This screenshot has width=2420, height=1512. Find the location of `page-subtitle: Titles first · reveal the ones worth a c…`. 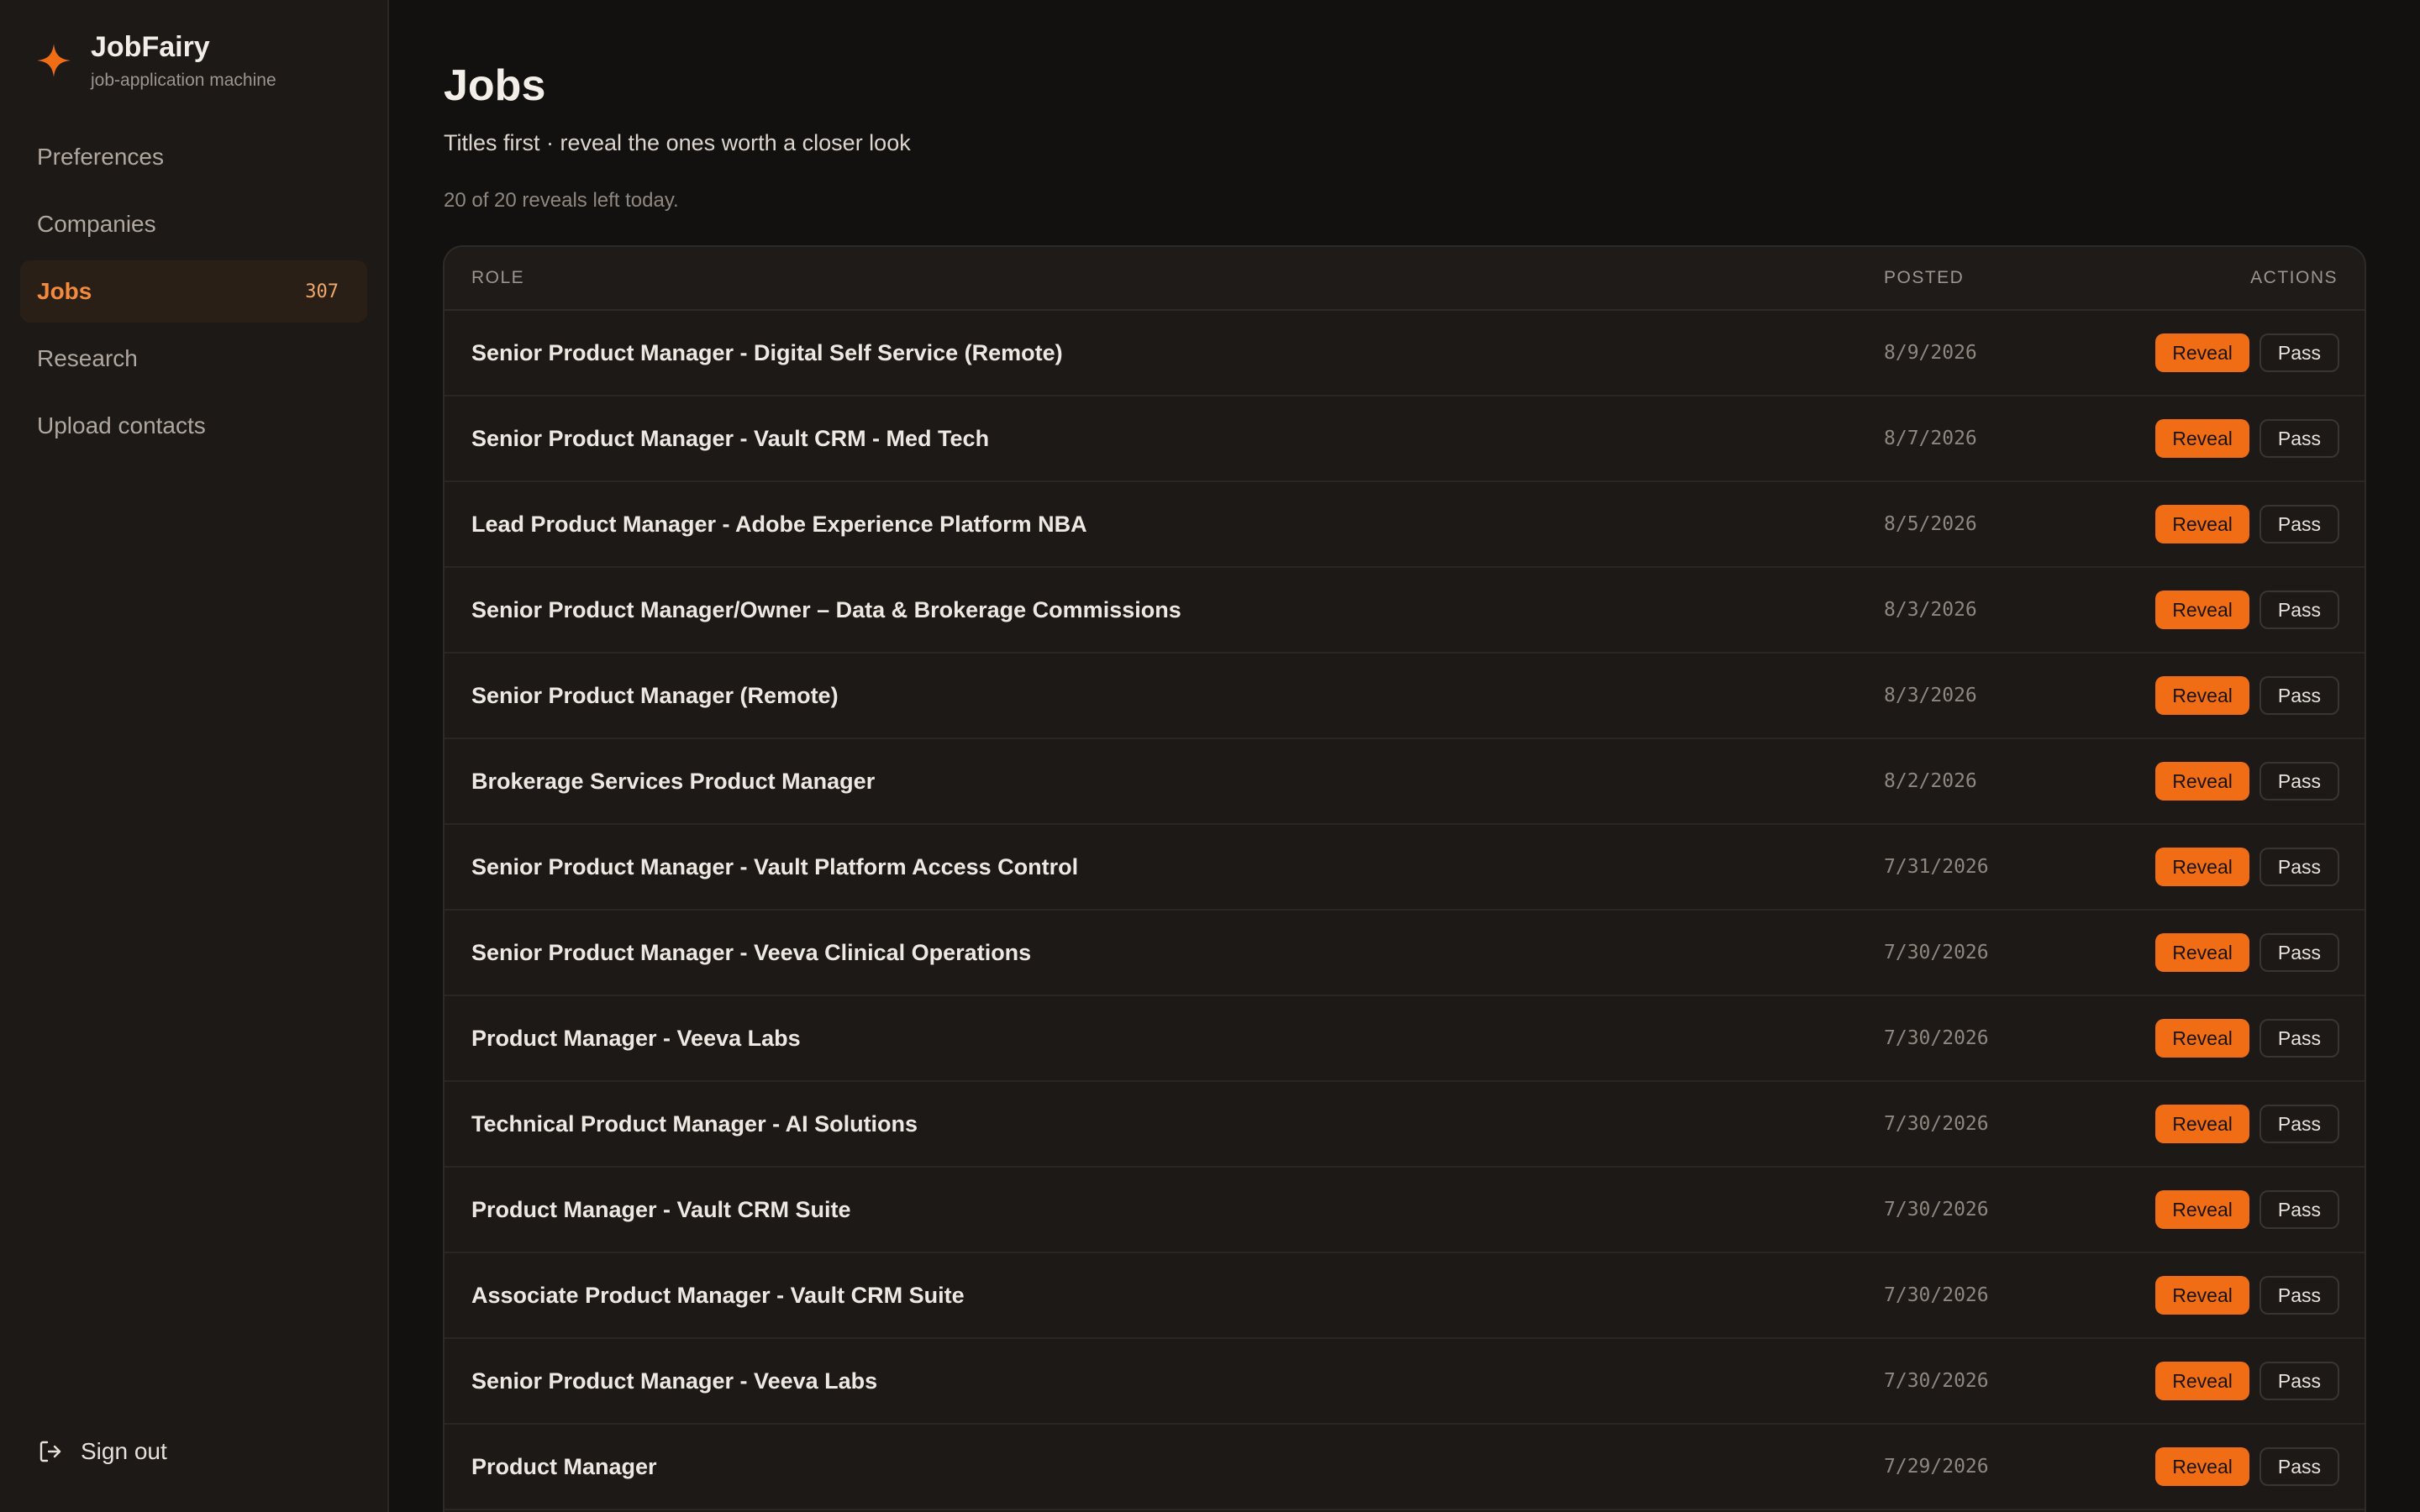

page-subtitle: Titles first · reveal the ones worth a c… is located at coordinates (677, 142).